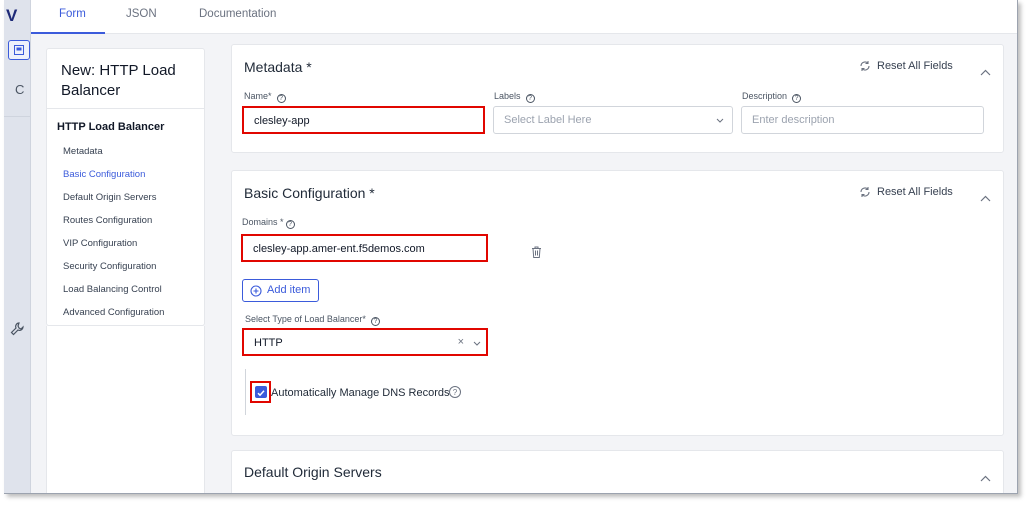  I want to click on sidebar-panel, so click(125, 409).